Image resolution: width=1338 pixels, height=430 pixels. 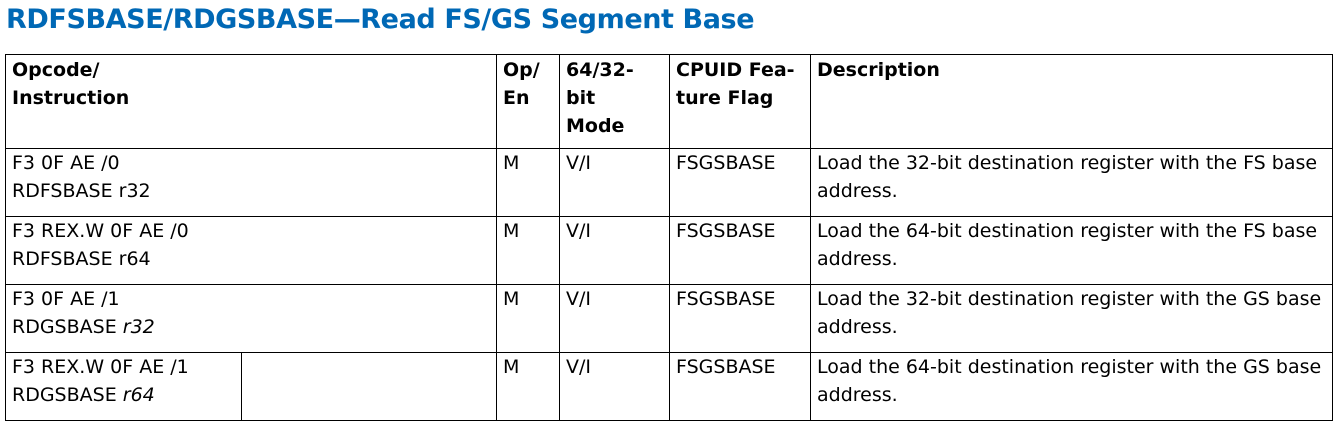 What do you see at coordinates (66, 163) in the screenshot?
I see `opcode: F3 0F AE /0` at bounding box center [66, 163].